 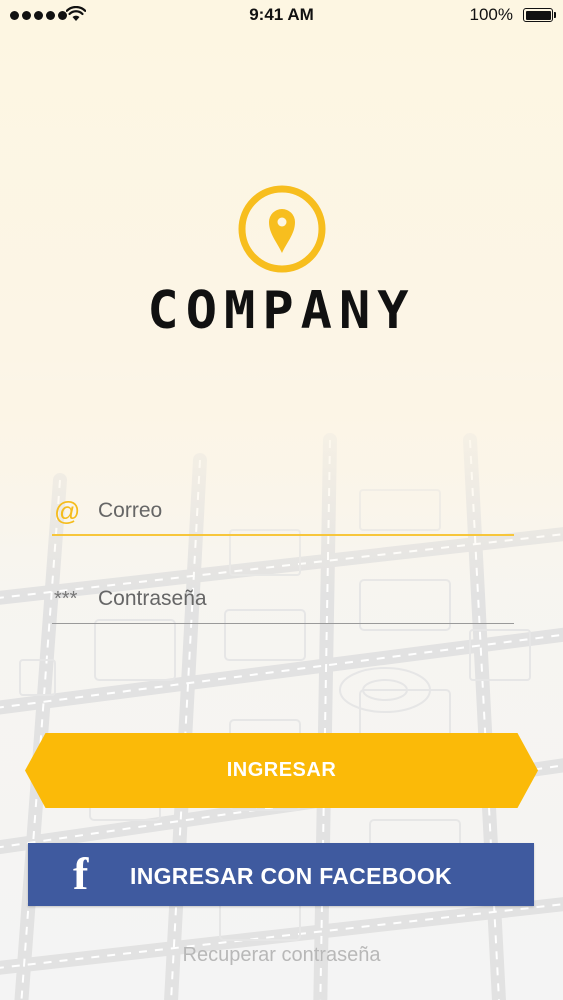 I want to click on password-mask-icon: ***, so click(x=66, y=599).